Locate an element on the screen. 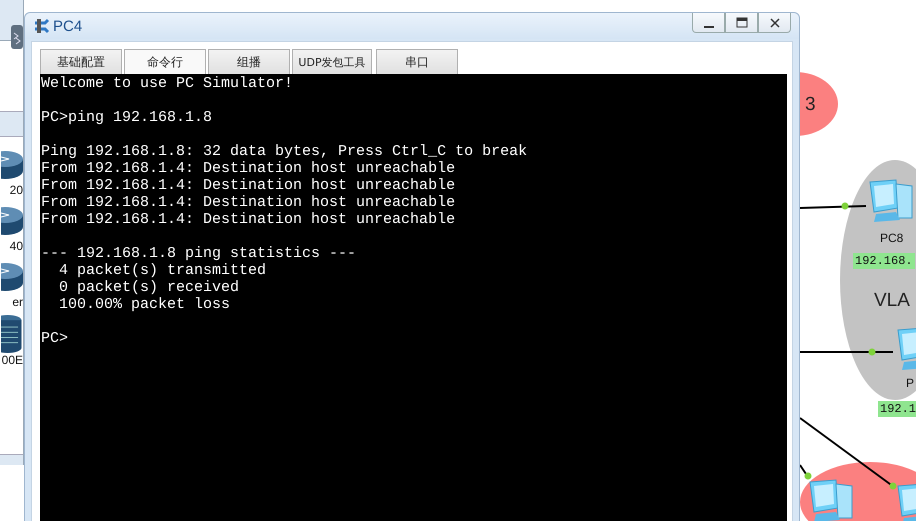 This screenshot has height=521, width=916. tab: UDP发包工具 is located at coordinates (332, 61).